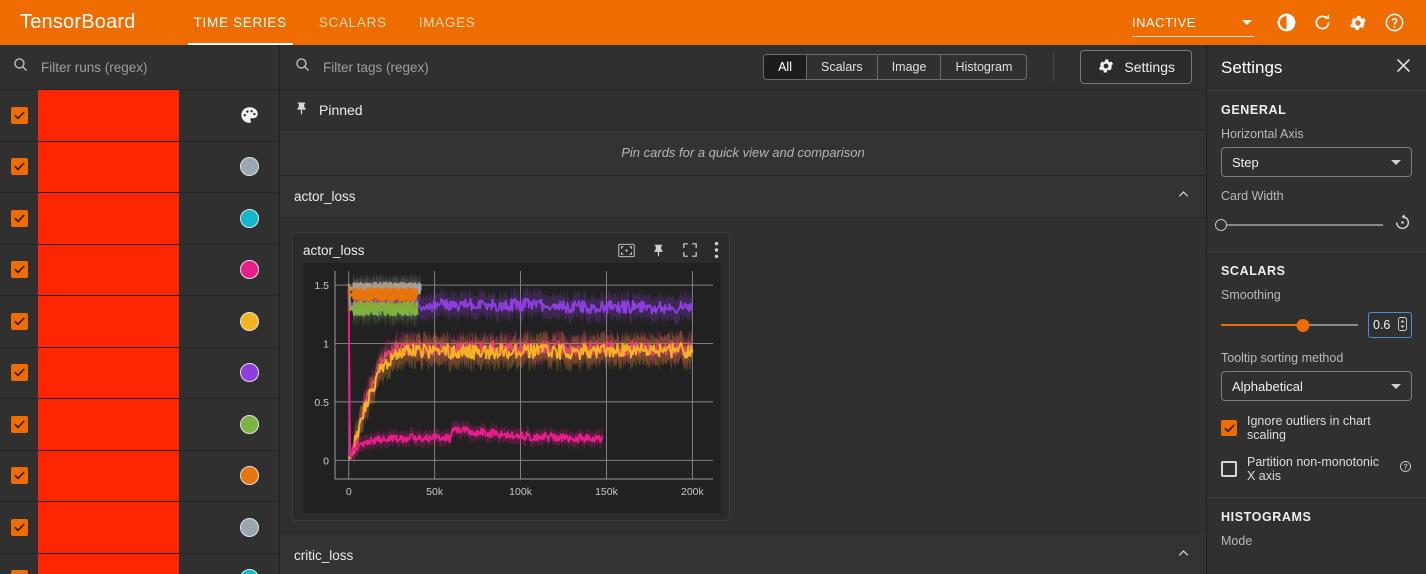 Image resolution: width=1426 pixels, height=574 pixels. Describe the element at coordinates (1303, 325) in the screenshot. I see `smoothing-slider-thumb` at that location.